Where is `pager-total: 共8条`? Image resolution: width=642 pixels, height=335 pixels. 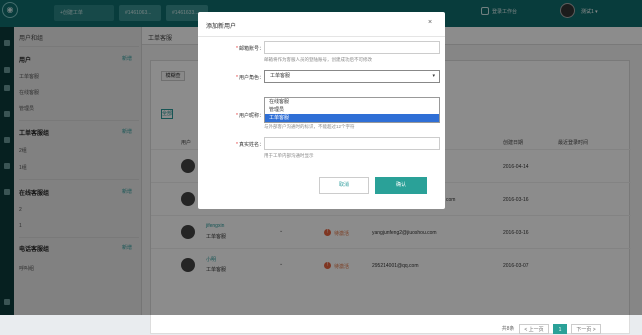 pager-total: 共8条 is located at coordinates (508, 329).